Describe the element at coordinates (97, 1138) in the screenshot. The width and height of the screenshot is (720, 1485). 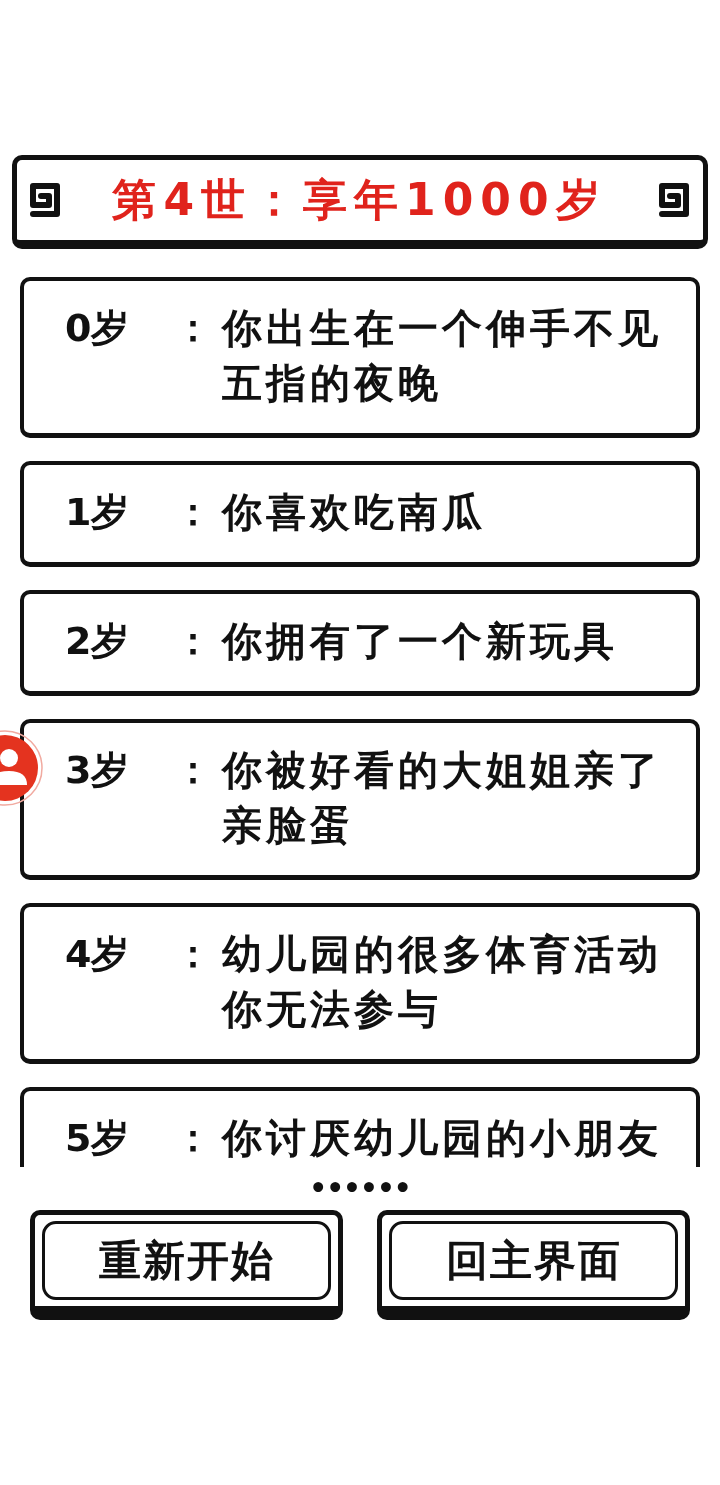
I see `age-label: 5岁` at that location.